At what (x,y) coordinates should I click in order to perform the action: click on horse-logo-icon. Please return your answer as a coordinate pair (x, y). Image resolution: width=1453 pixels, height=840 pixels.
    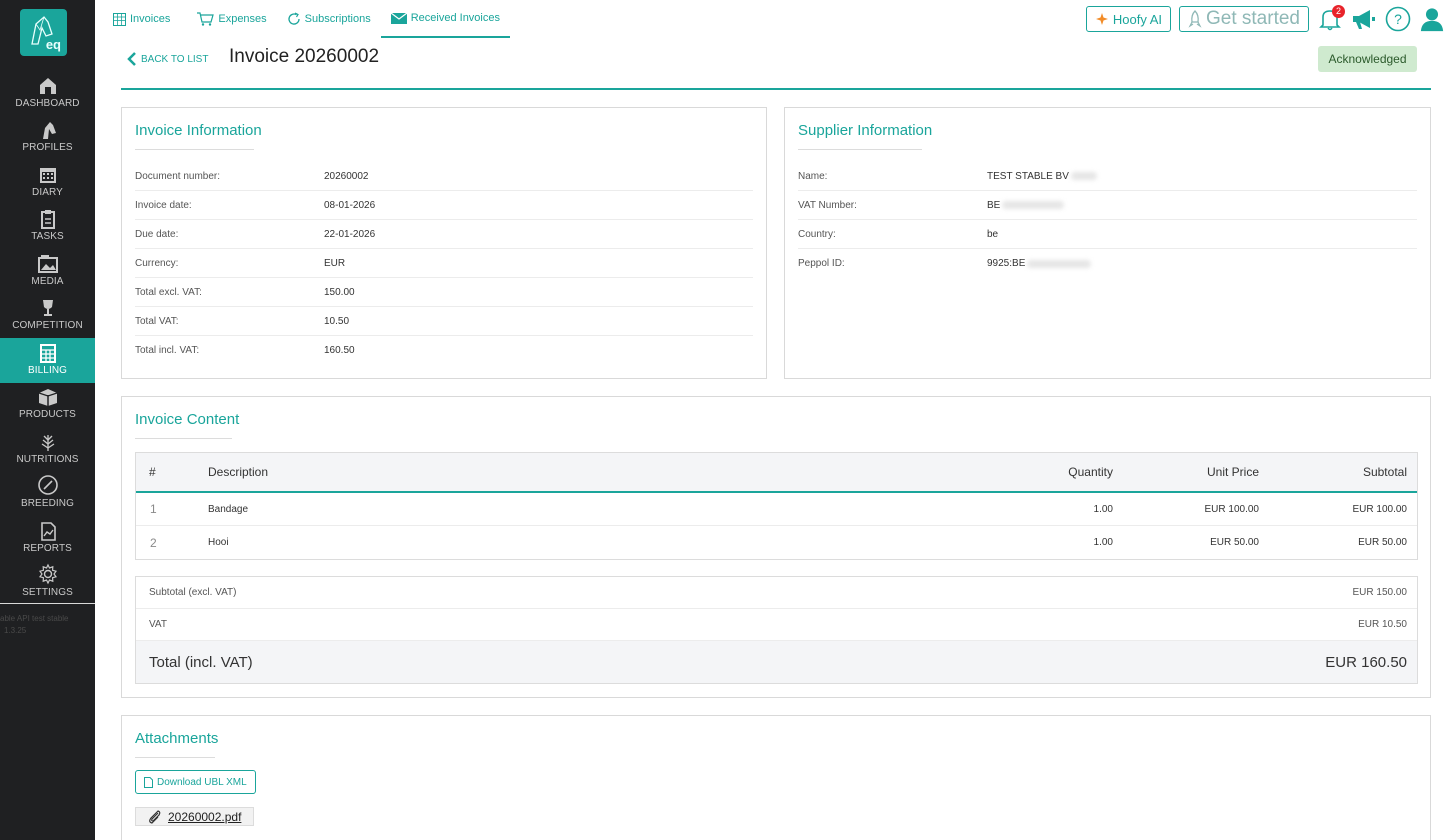
    Looking at the image, I should click on (42, 30).